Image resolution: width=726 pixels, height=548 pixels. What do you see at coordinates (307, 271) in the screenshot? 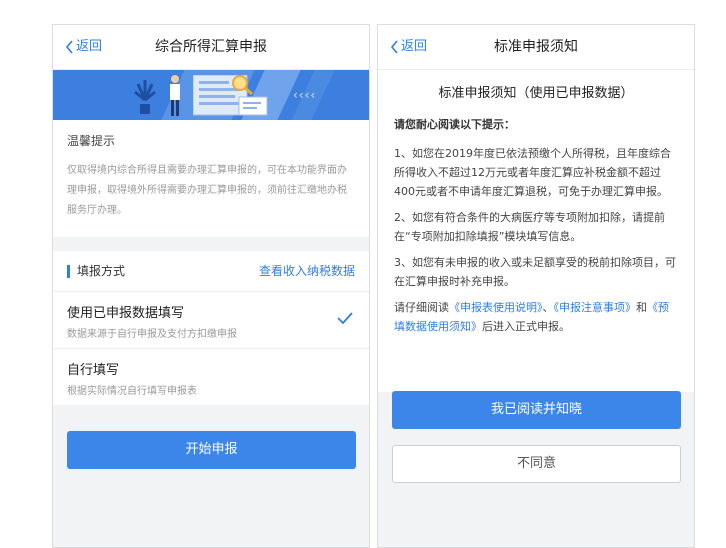
I see `view-income-tax-data-link: 查看收入纳税数据` at bounding box center [307, 271].